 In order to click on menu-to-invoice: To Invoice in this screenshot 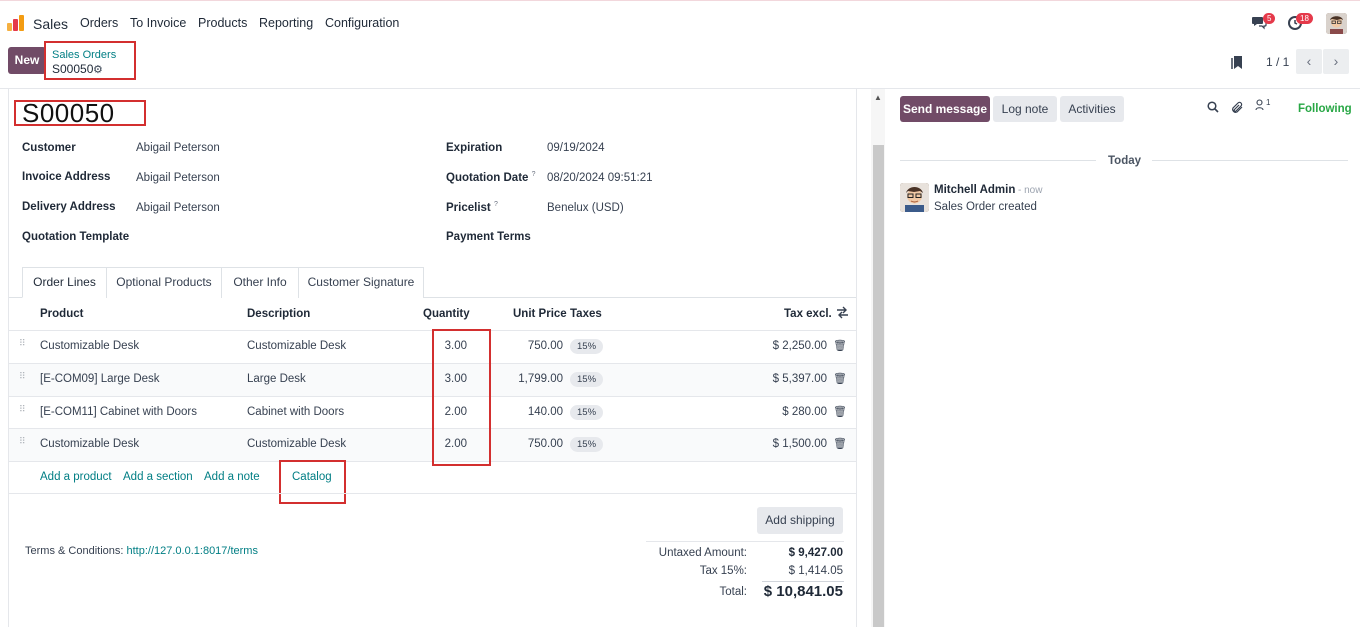, I will do `click(158, 23)`.